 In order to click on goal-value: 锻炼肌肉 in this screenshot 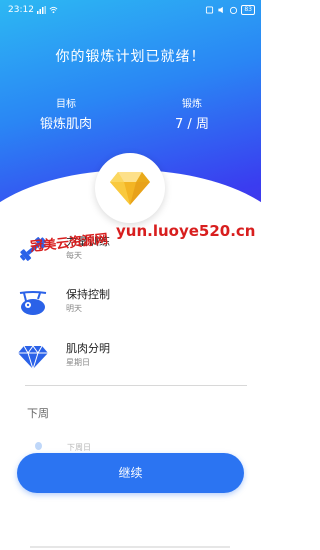, I will do `click(65, 124)`.